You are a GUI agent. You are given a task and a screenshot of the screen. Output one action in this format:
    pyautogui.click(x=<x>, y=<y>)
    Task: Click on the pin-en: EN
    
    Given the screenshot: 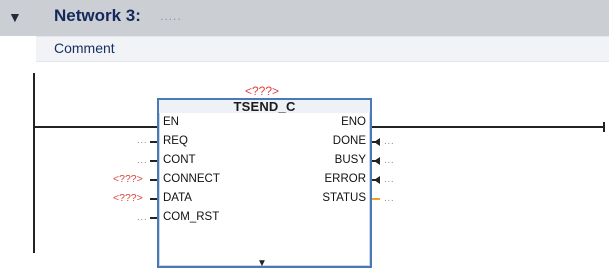 What is the action you would take?
    pyautogui.click(x=171, y=122)
    